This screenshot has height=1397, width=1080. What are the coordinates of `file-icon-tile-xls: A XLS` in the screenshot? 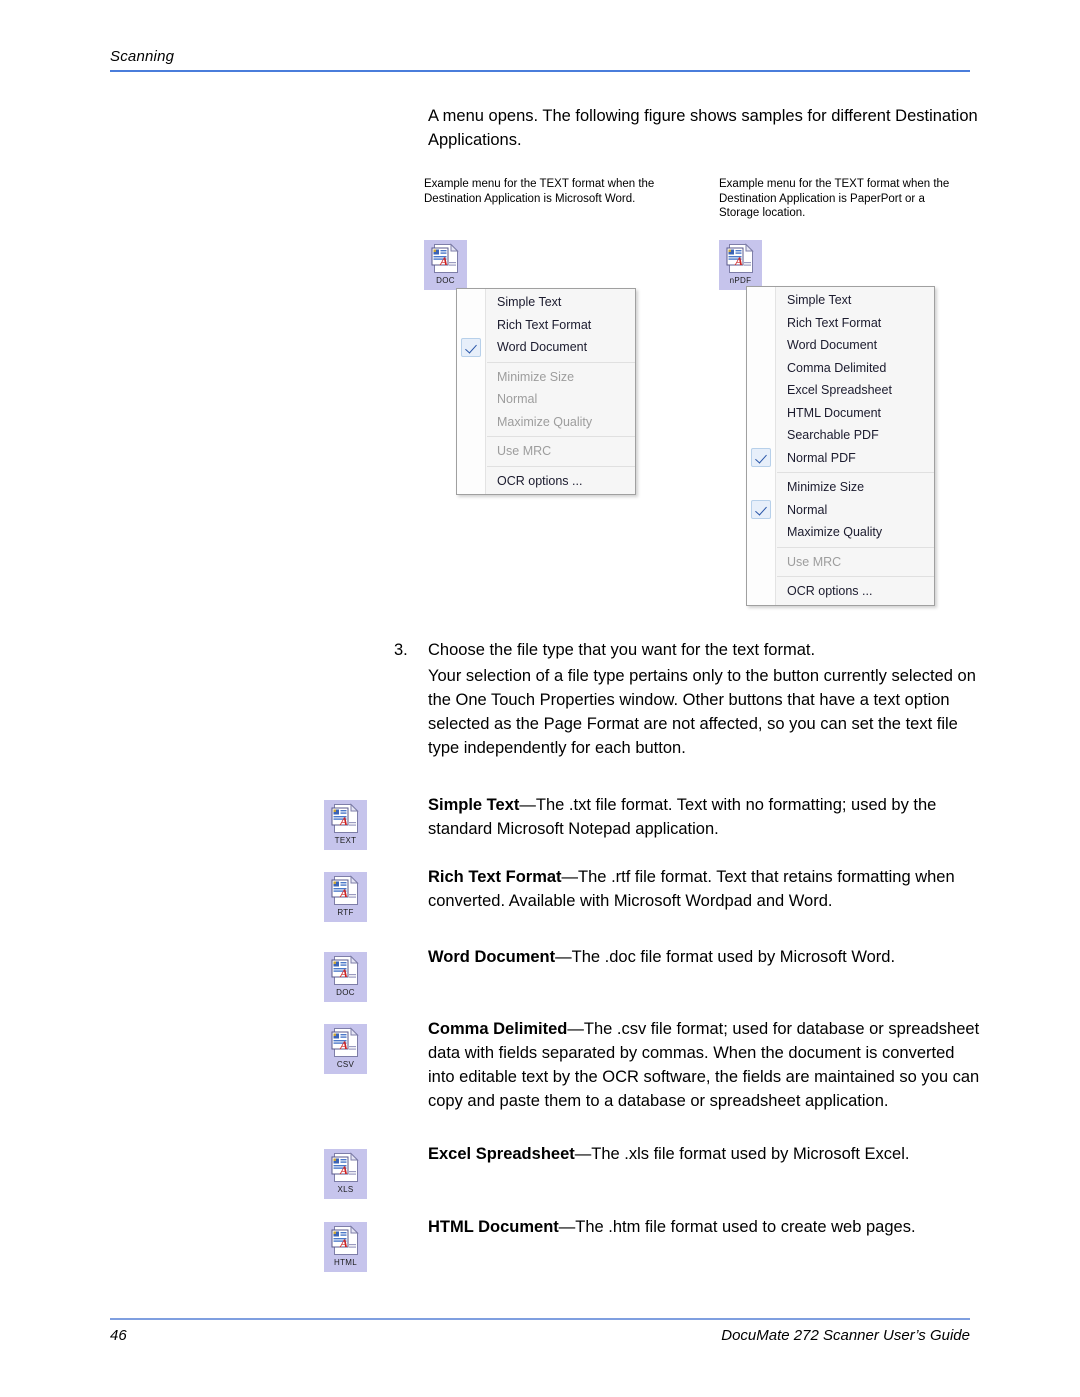 It's located at (345, 1174).